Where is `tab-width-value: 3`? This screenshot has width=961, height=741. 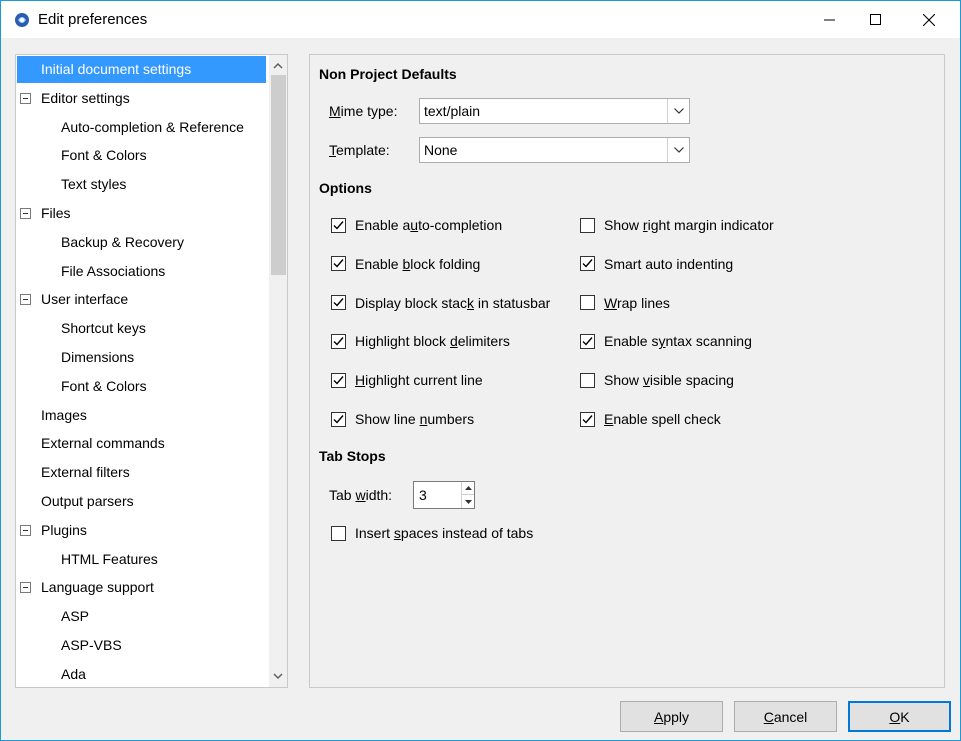 tab-width-value: 3 is located at coordinates (423, 495).